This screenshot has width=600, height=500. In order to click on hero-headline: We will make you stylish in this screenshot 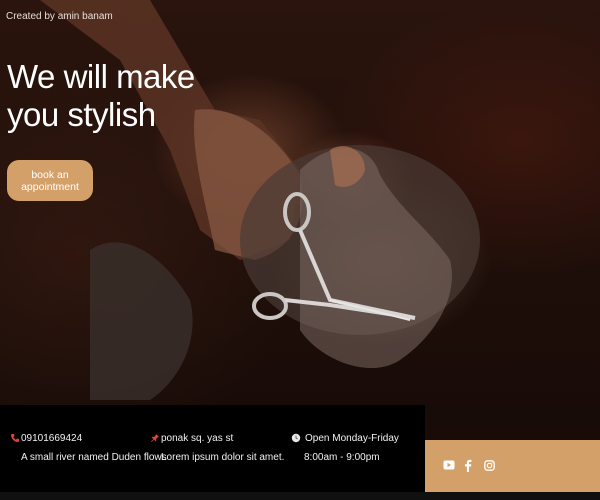, I will do `click(101, 95)`.